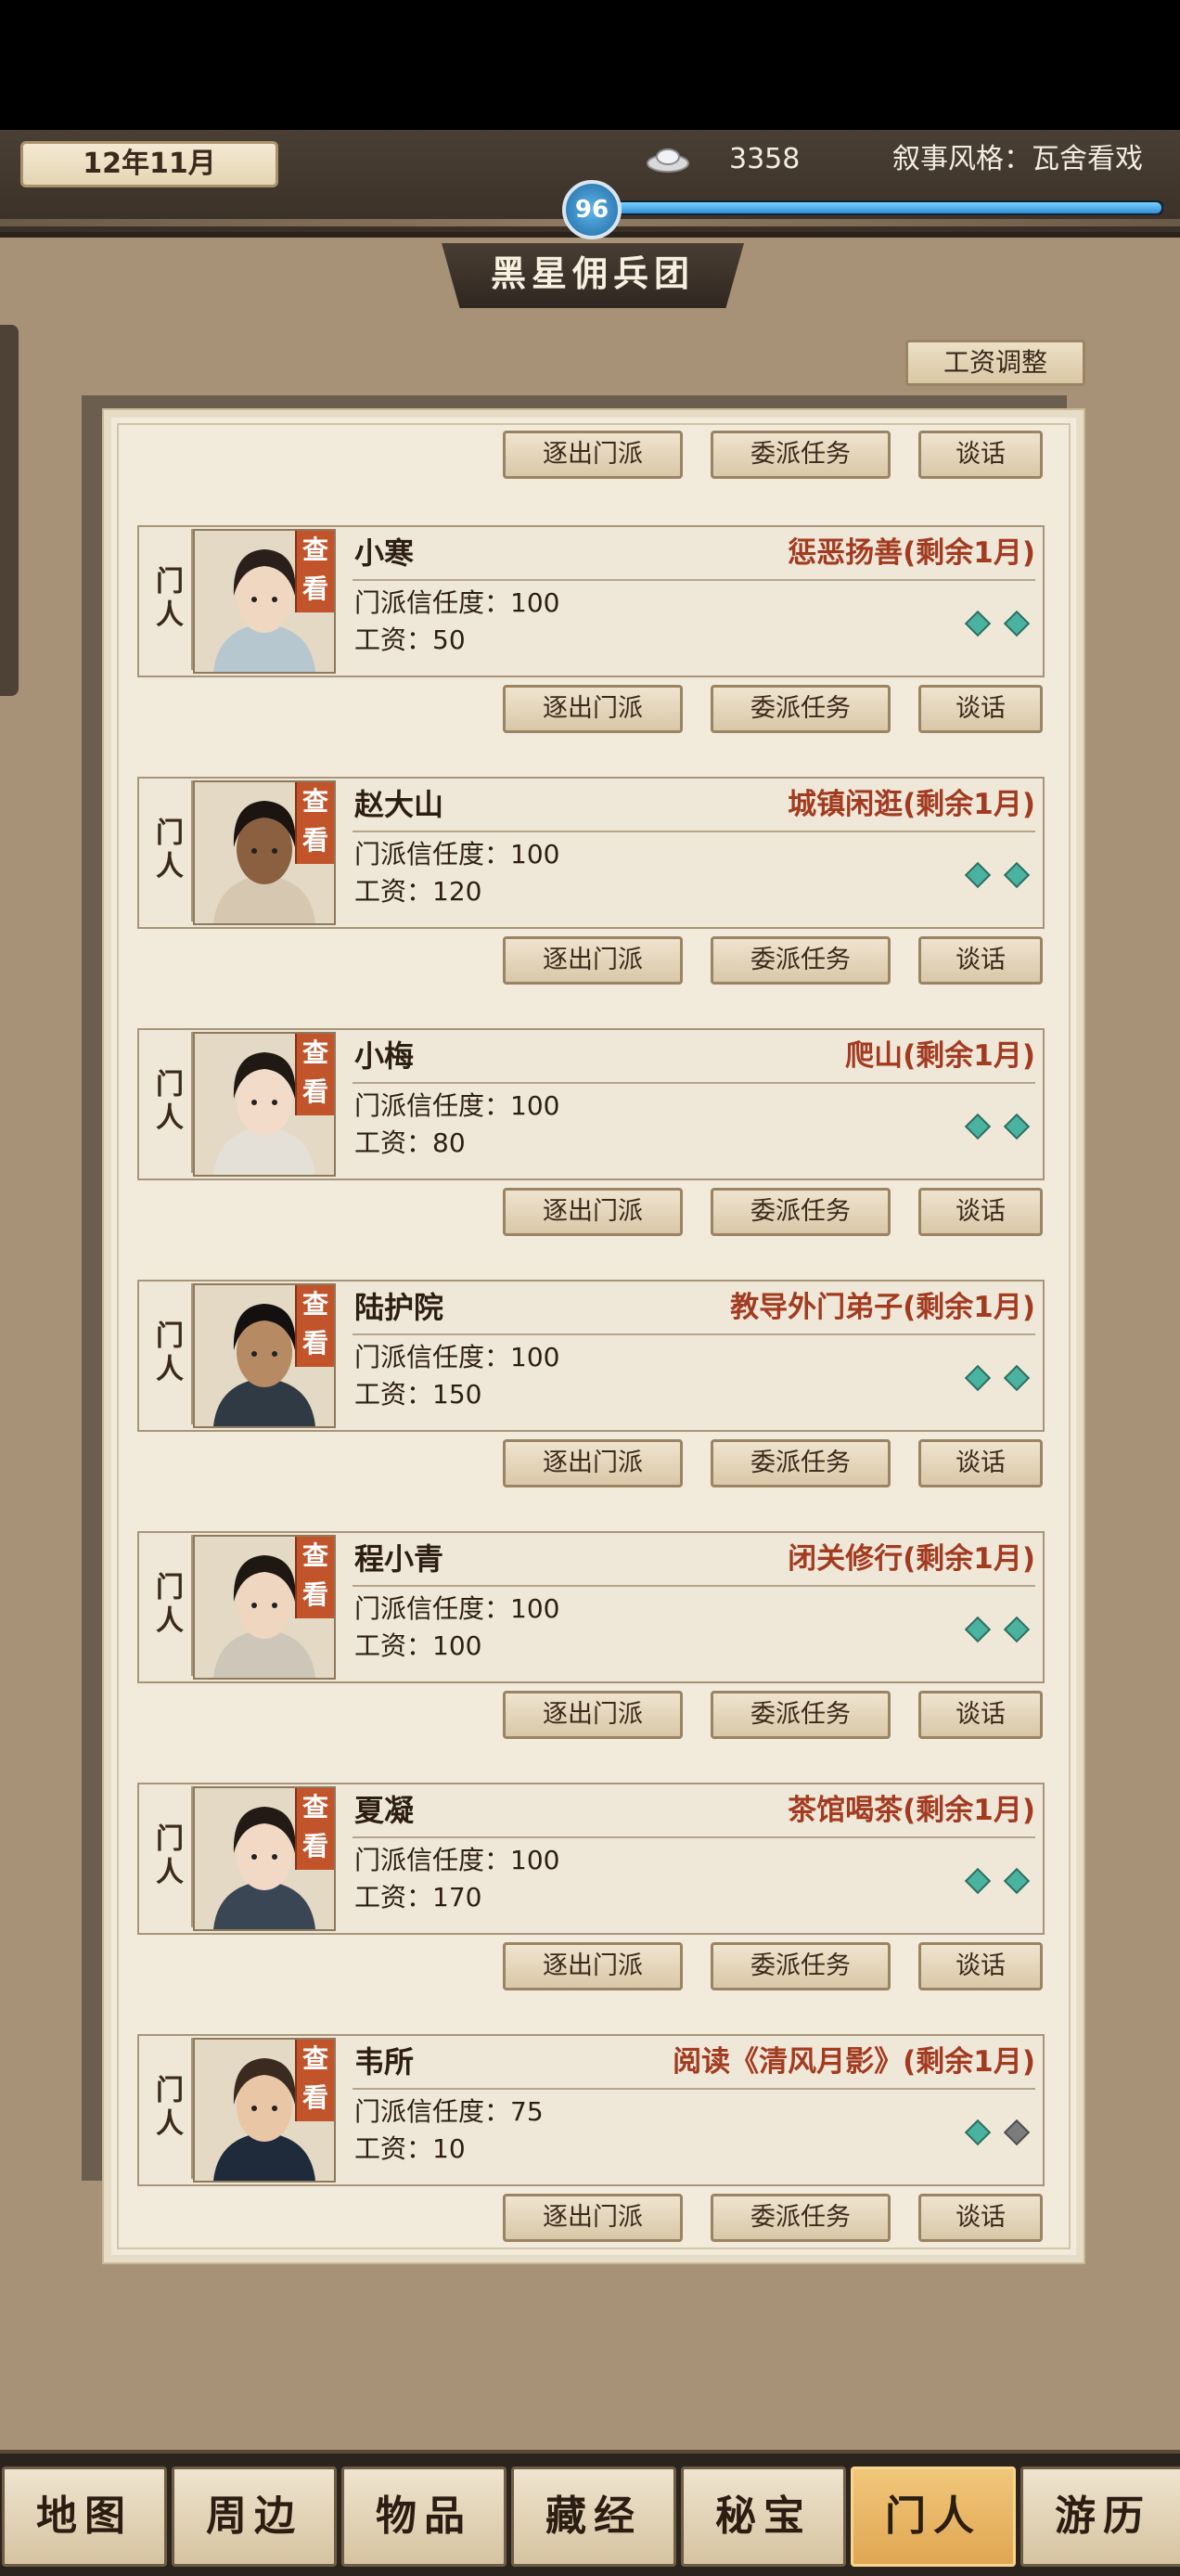 The height and width of the screenshot is (2576, 1180). What do you see at coordinates (912, 553) in the screenshot?
I see `member-task: 惩恶扬善(剩余1月)` at bounding box center [912, 553].